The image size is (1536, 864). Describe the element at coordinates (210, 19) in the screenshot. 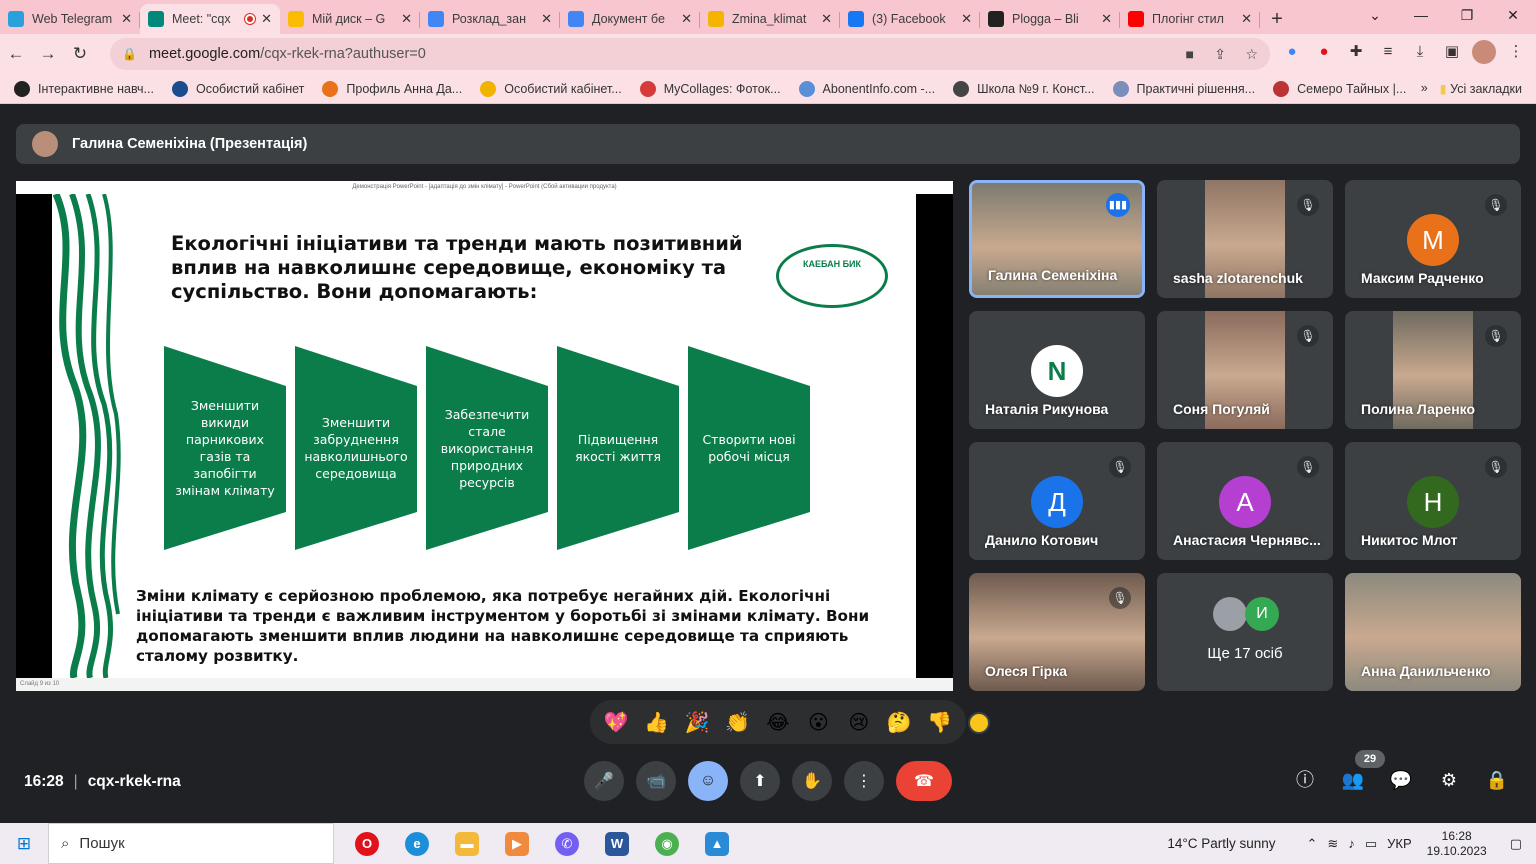

I see `browser-tab: Meet: "cqx ✕` at that location.